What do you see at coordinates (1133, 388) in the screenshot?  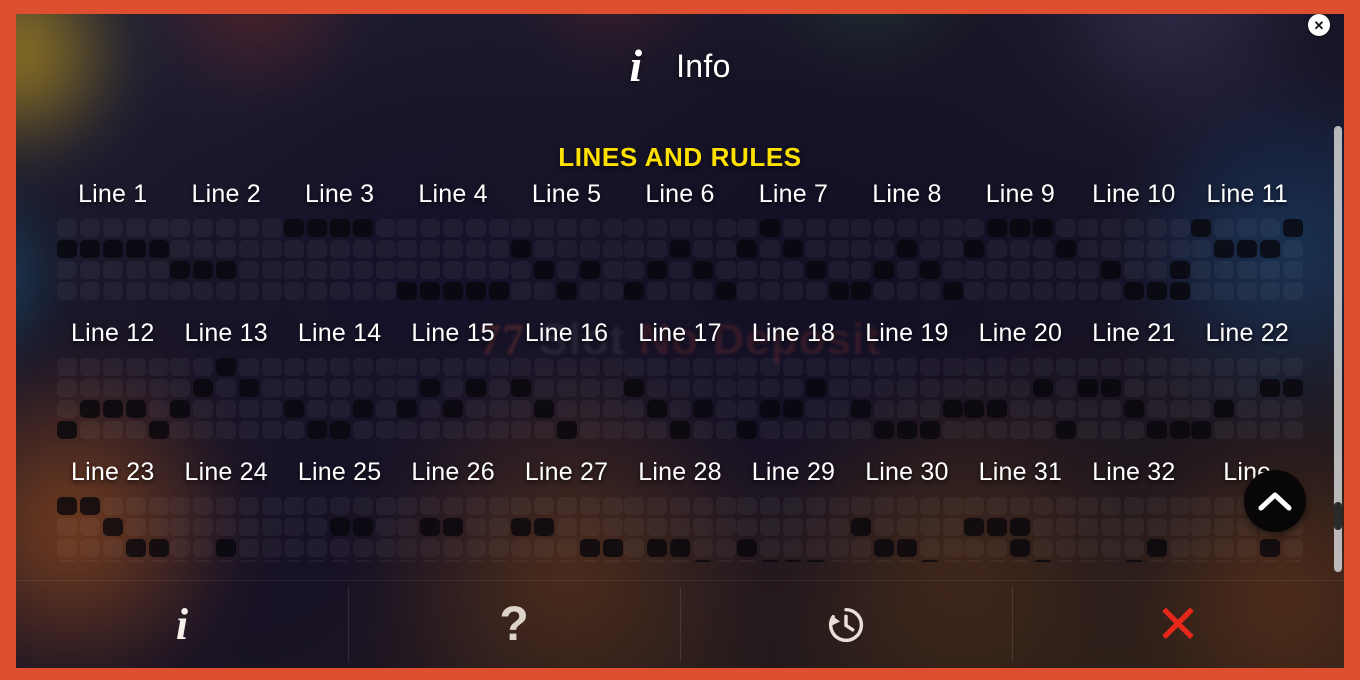 I see `payline-item: Line 21` at bounding box center [1133, 388].